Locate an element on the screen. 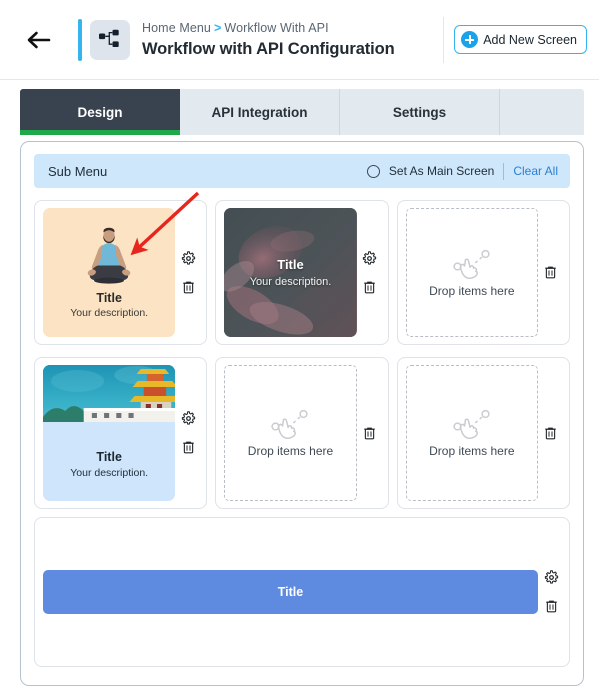 This screenshot has height=694, width=599. tab-settings-label: Settings is located at coordinates (419, 112).